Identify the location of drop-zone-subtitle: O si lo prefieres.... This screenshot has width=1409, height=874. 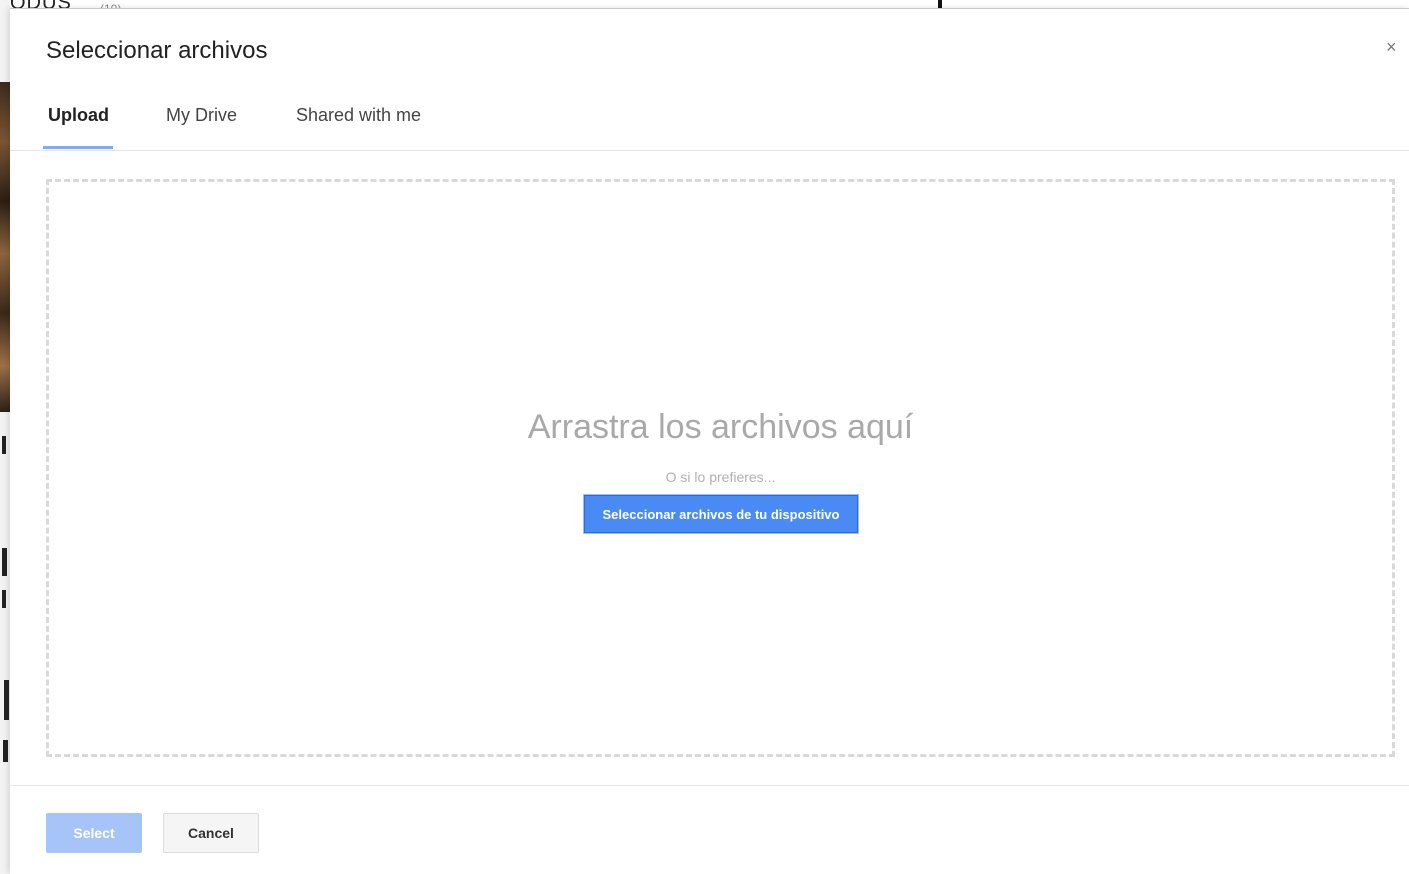
(720, 477).